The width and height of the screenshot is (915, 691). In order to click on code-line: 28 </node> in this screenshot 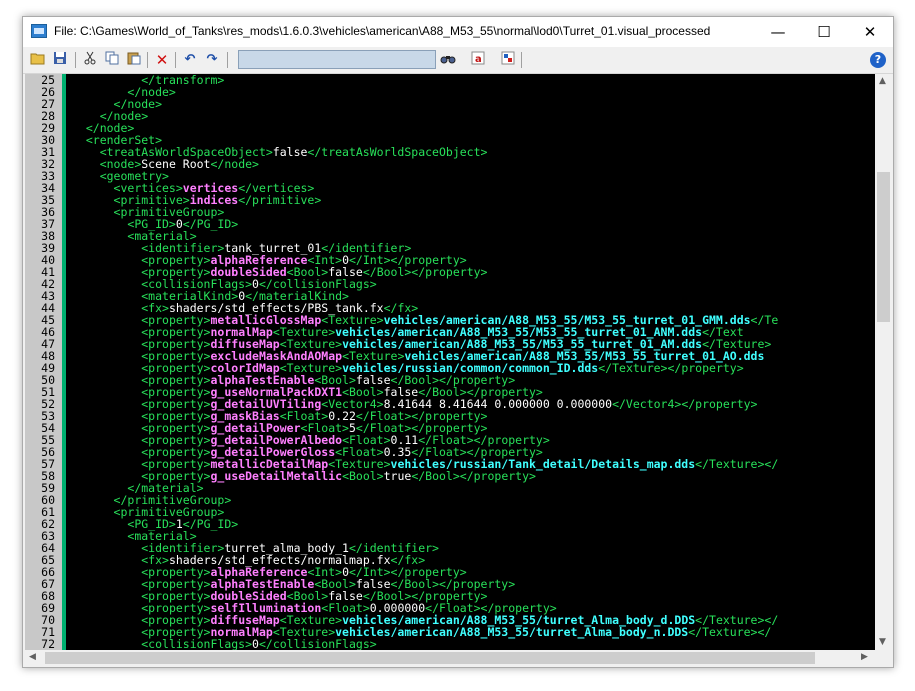, I will do `click(450, 116)`.